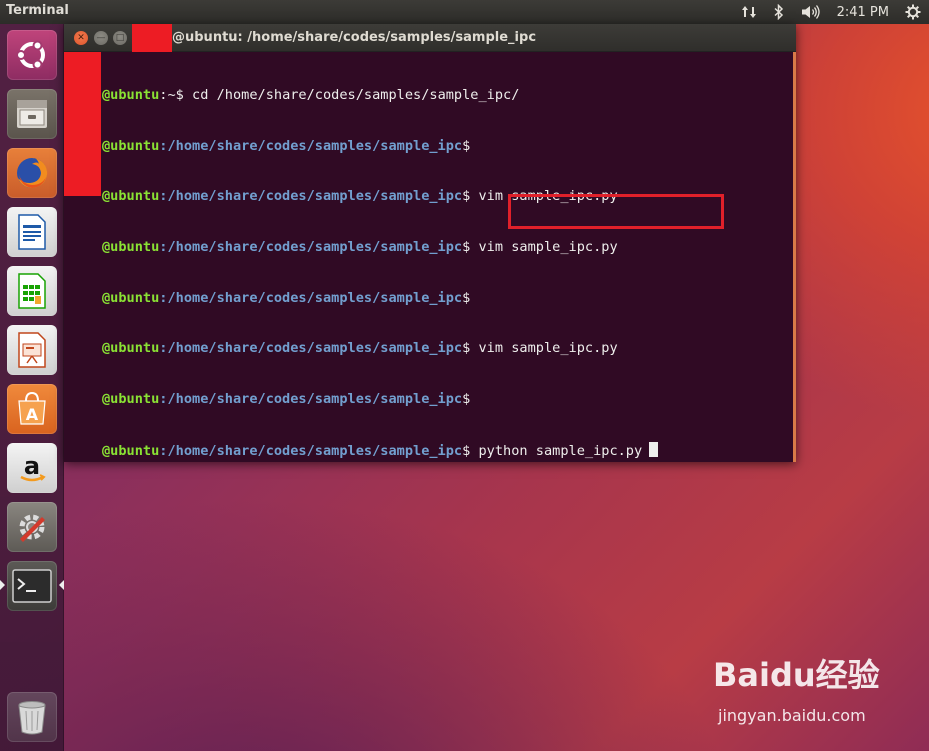 Image resolution: width=929 pixels, height=751 pixels. What do you see at coordinates (32, 350) in the screenshot?
I see `libreoffice-impress-icon` at bounding box center [32, 350].